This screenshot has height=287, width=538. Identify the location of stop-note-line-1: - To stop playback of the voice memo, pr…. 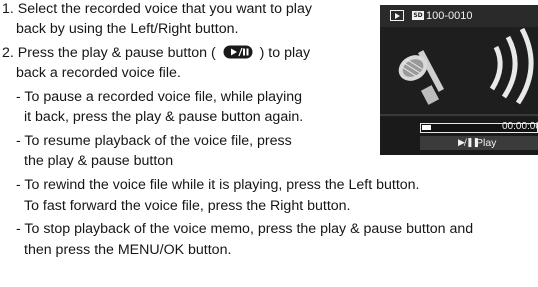
(245, 229).